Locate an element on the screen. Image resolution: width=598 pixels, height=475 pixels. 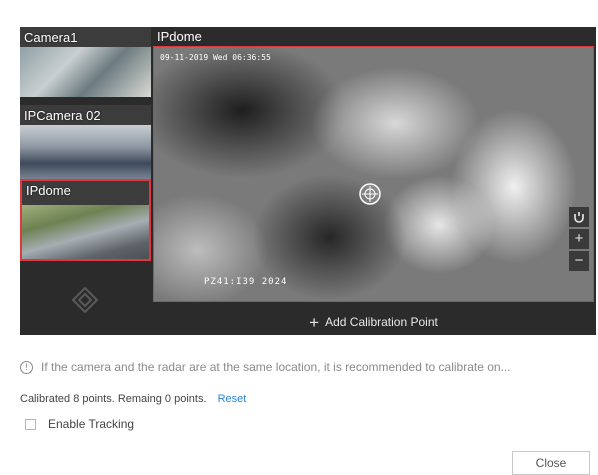
camera-label: IPdome is located at coordinates (48, 190).